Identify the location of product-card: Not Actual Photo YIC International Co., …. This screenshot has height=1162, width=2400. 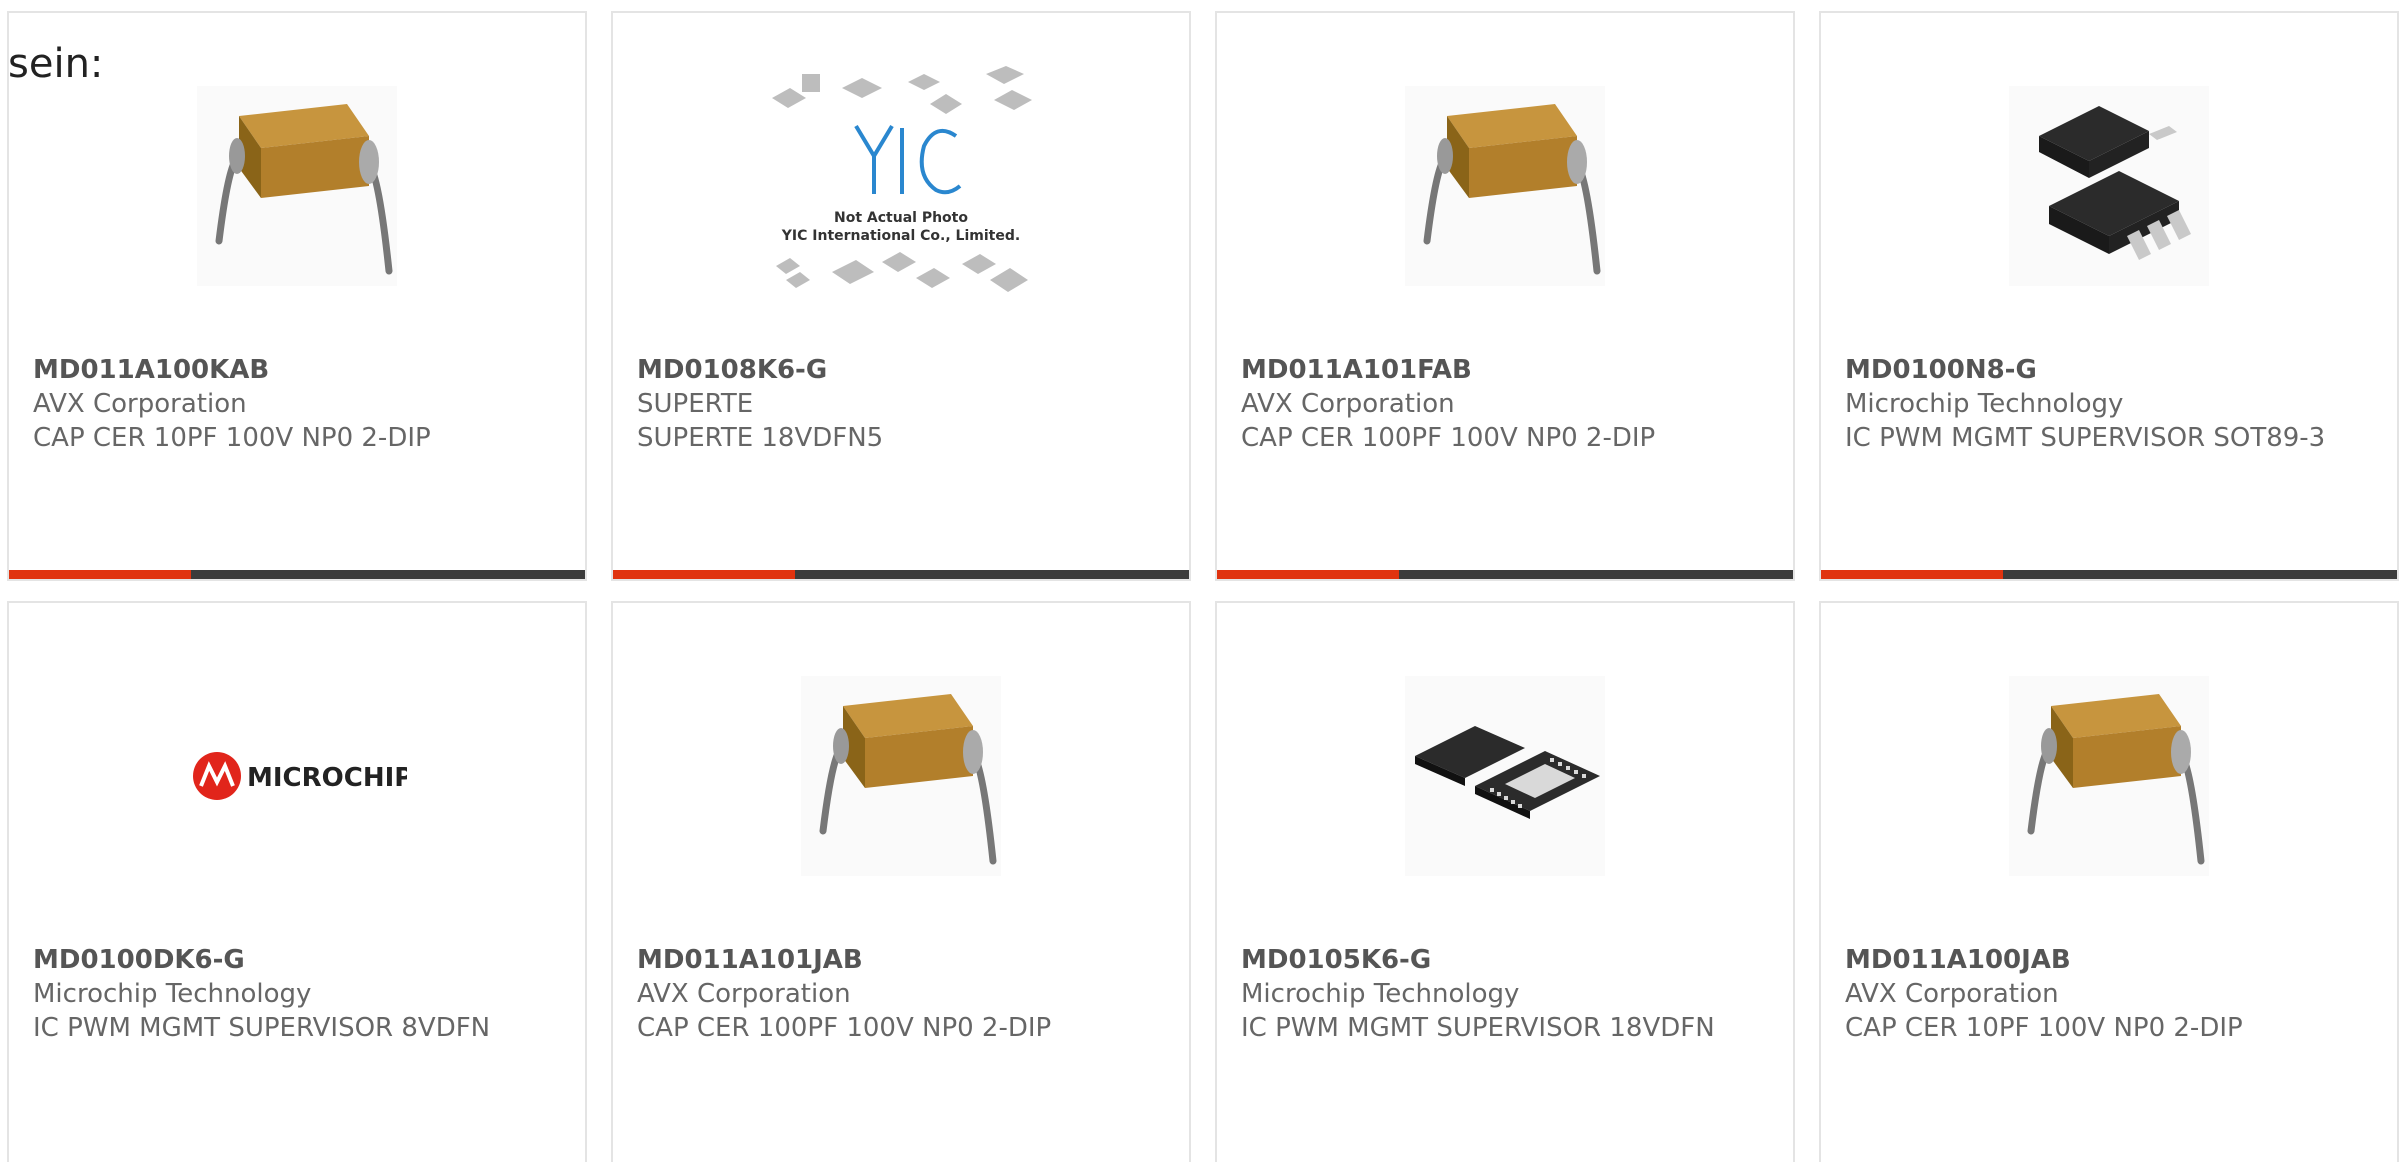
(901, 296).